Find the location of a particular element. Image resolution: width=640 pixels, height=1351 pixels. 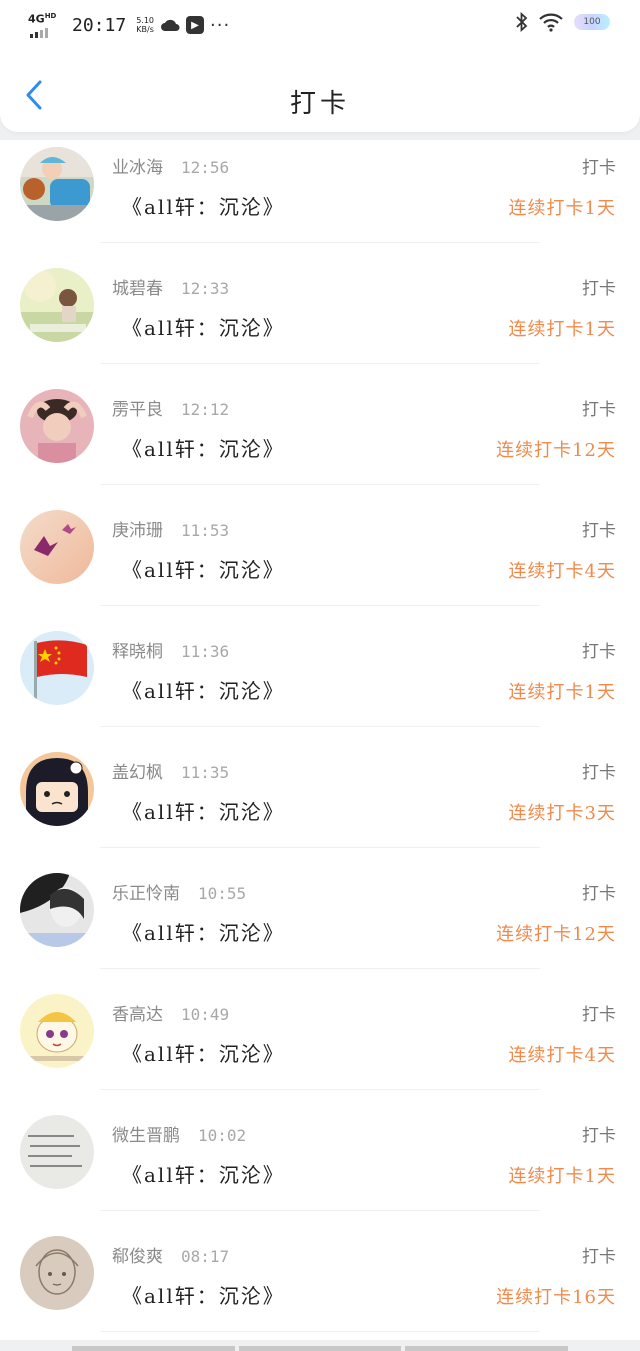

checkin-time: 11:53 is located at coordinates (205, 530).